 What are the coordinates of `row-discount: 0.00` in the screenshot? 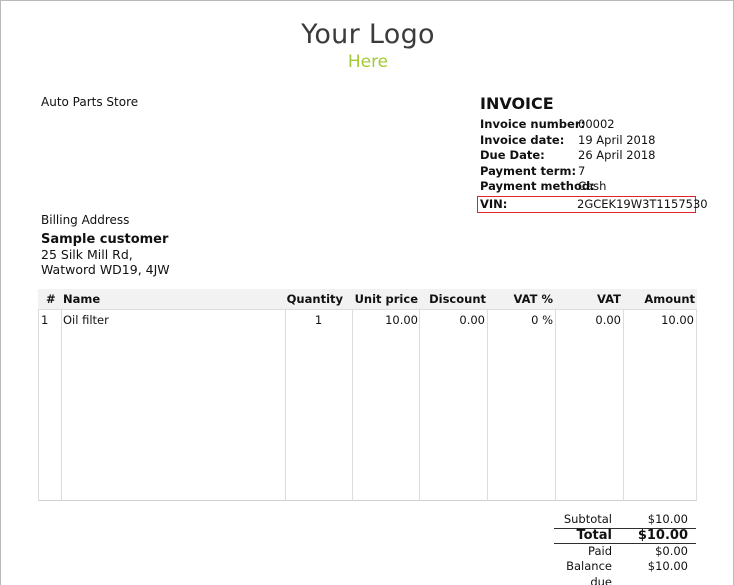 It's located at (472, 320).